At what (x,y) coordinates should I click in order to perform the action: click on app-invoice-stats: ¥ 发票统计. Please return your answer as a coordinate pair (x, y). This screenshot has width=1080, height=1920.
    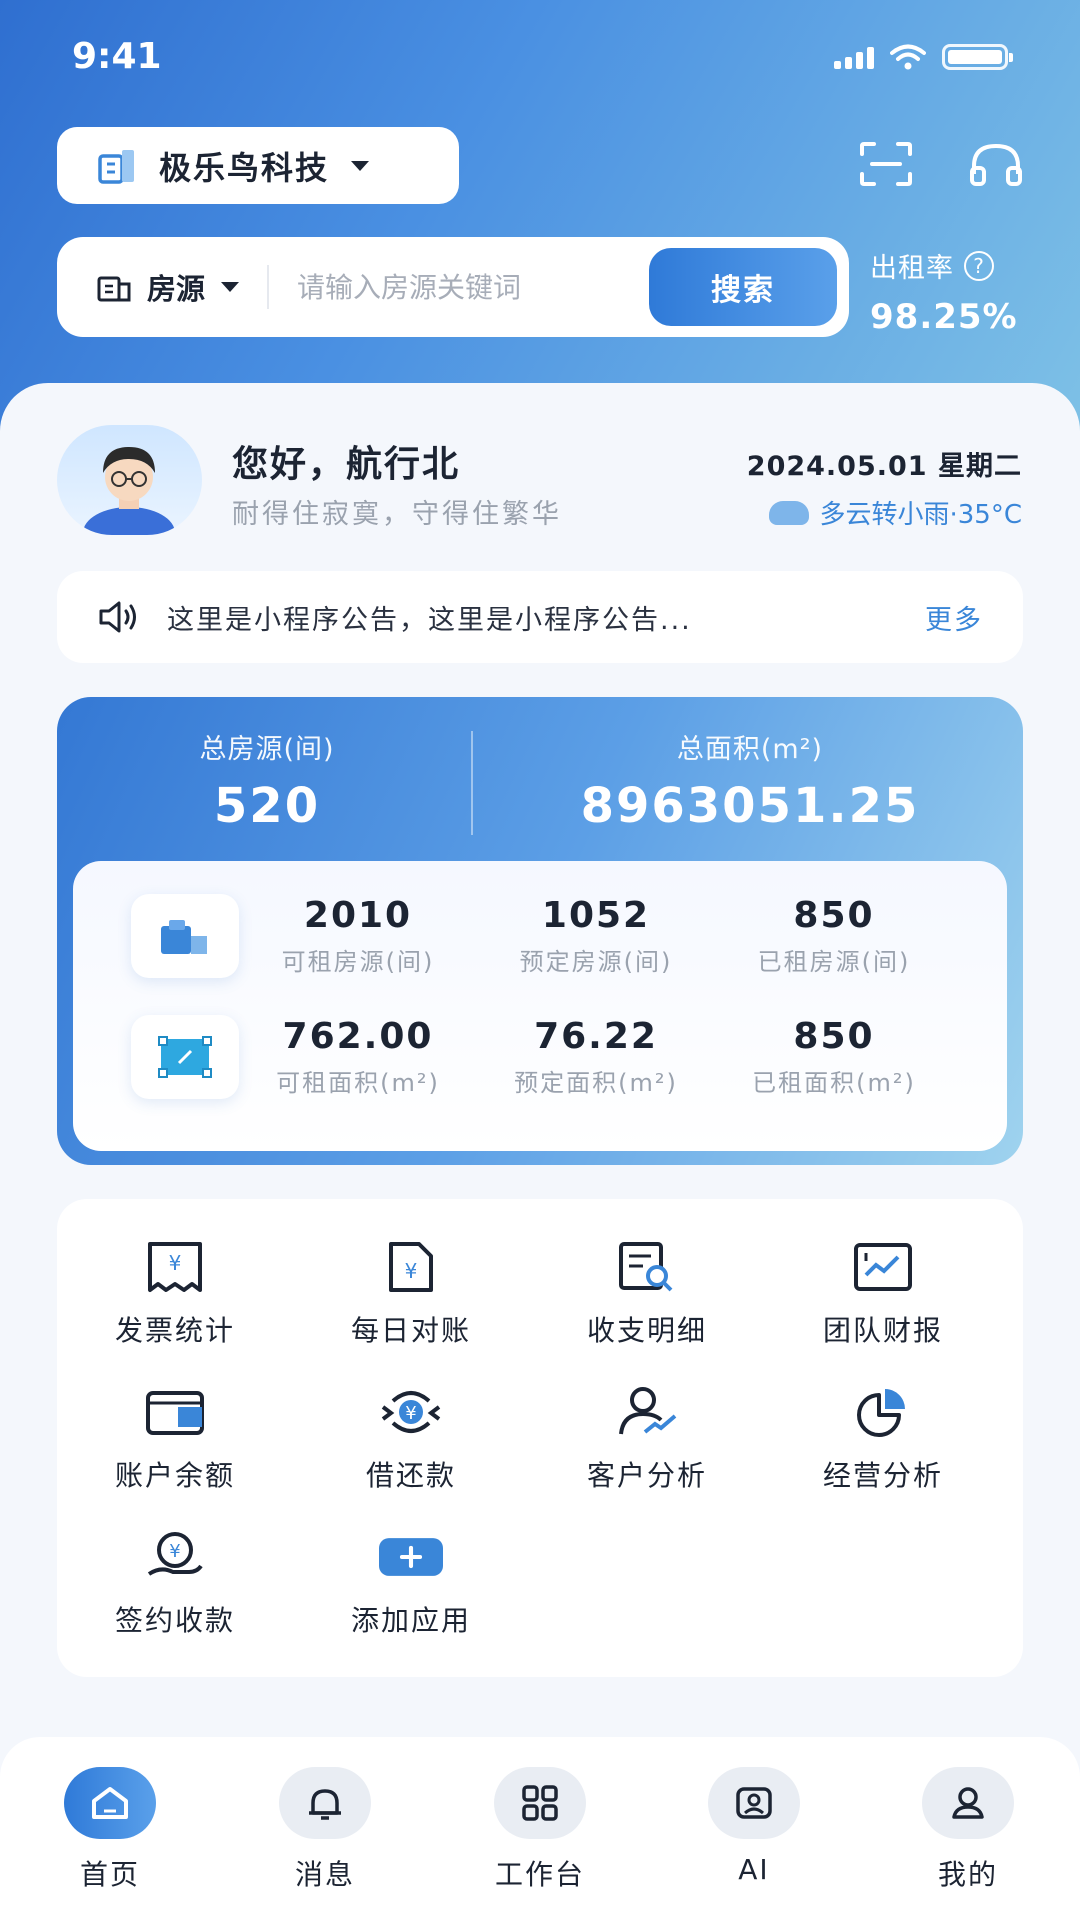
    Looking at the image, I should click on (175, 1294).